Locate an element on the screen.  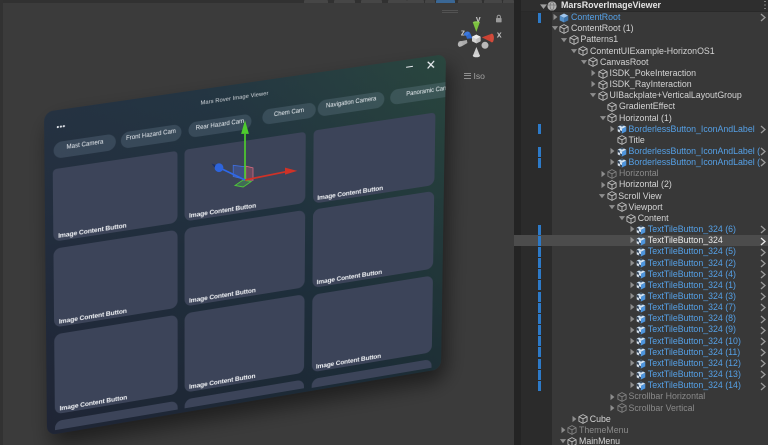
svg-text: x is located at coordinates (499, 35).